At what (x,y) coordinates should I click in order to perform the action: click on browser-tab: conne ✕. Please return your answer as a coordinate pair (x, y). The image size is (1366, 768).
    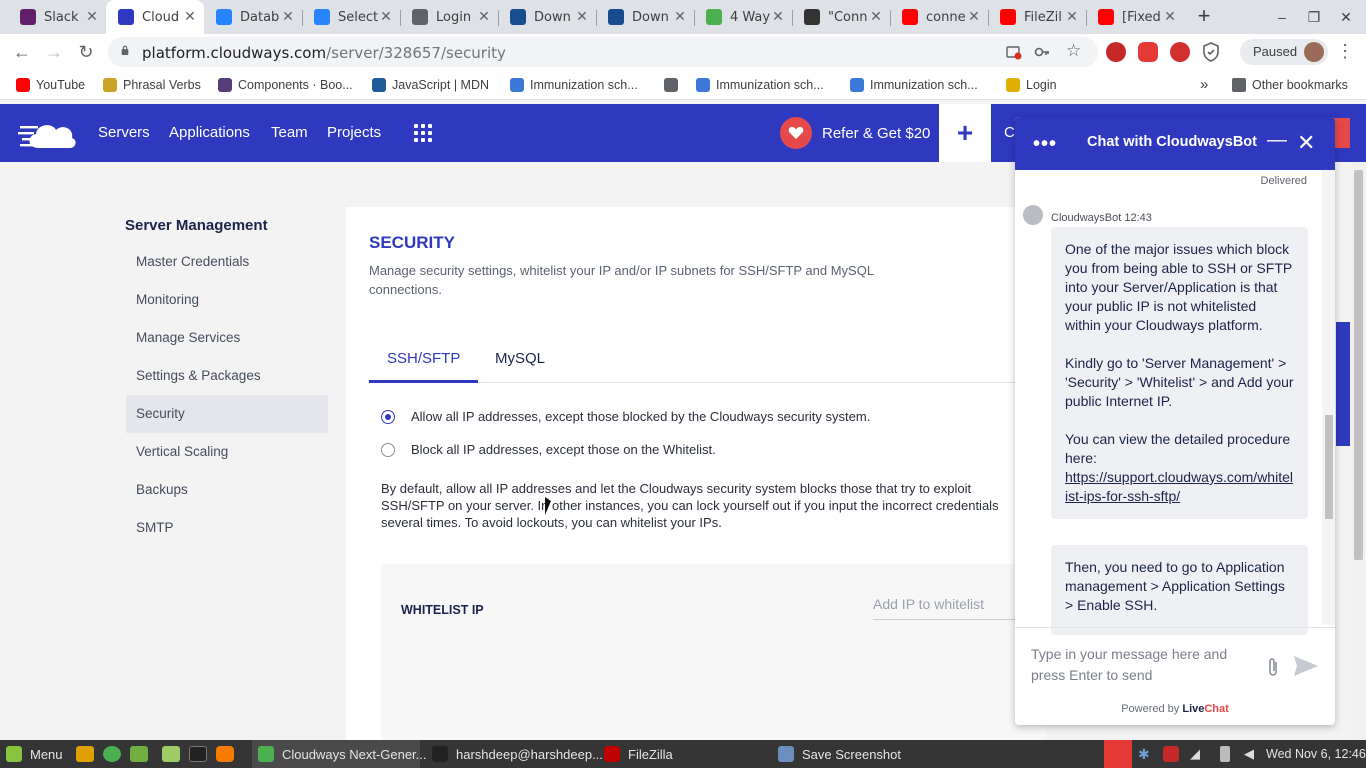
    Looking at the image, I should click on (939, 17).